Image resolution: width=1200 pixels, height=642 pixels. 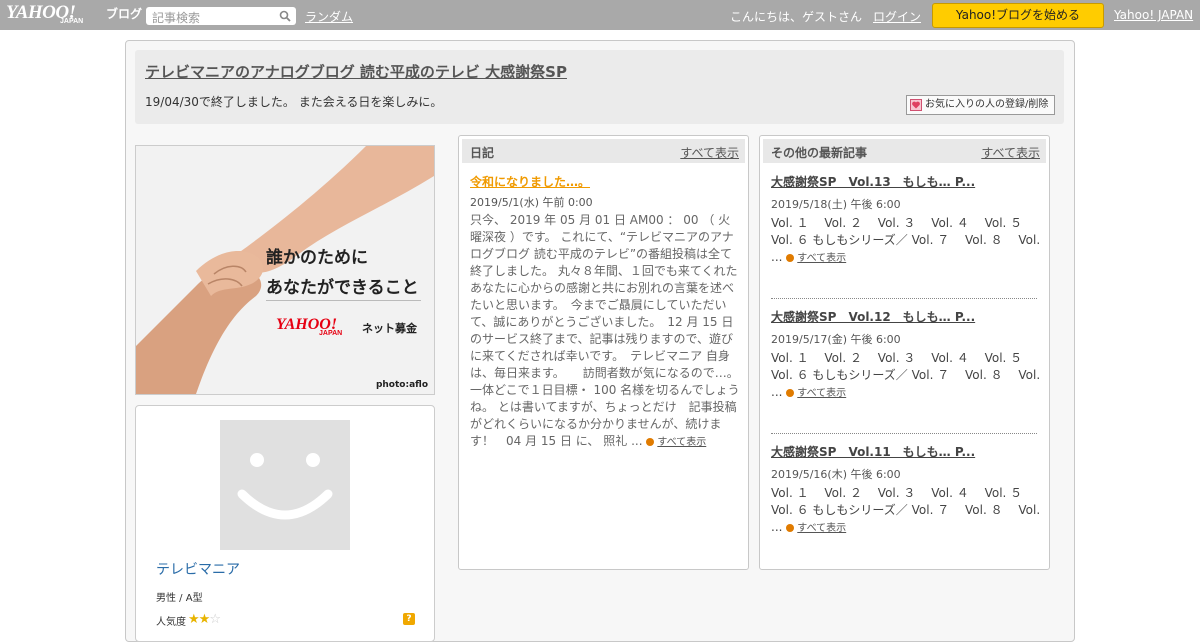 I want to click on heart-icon, so click(x=916, y=105).